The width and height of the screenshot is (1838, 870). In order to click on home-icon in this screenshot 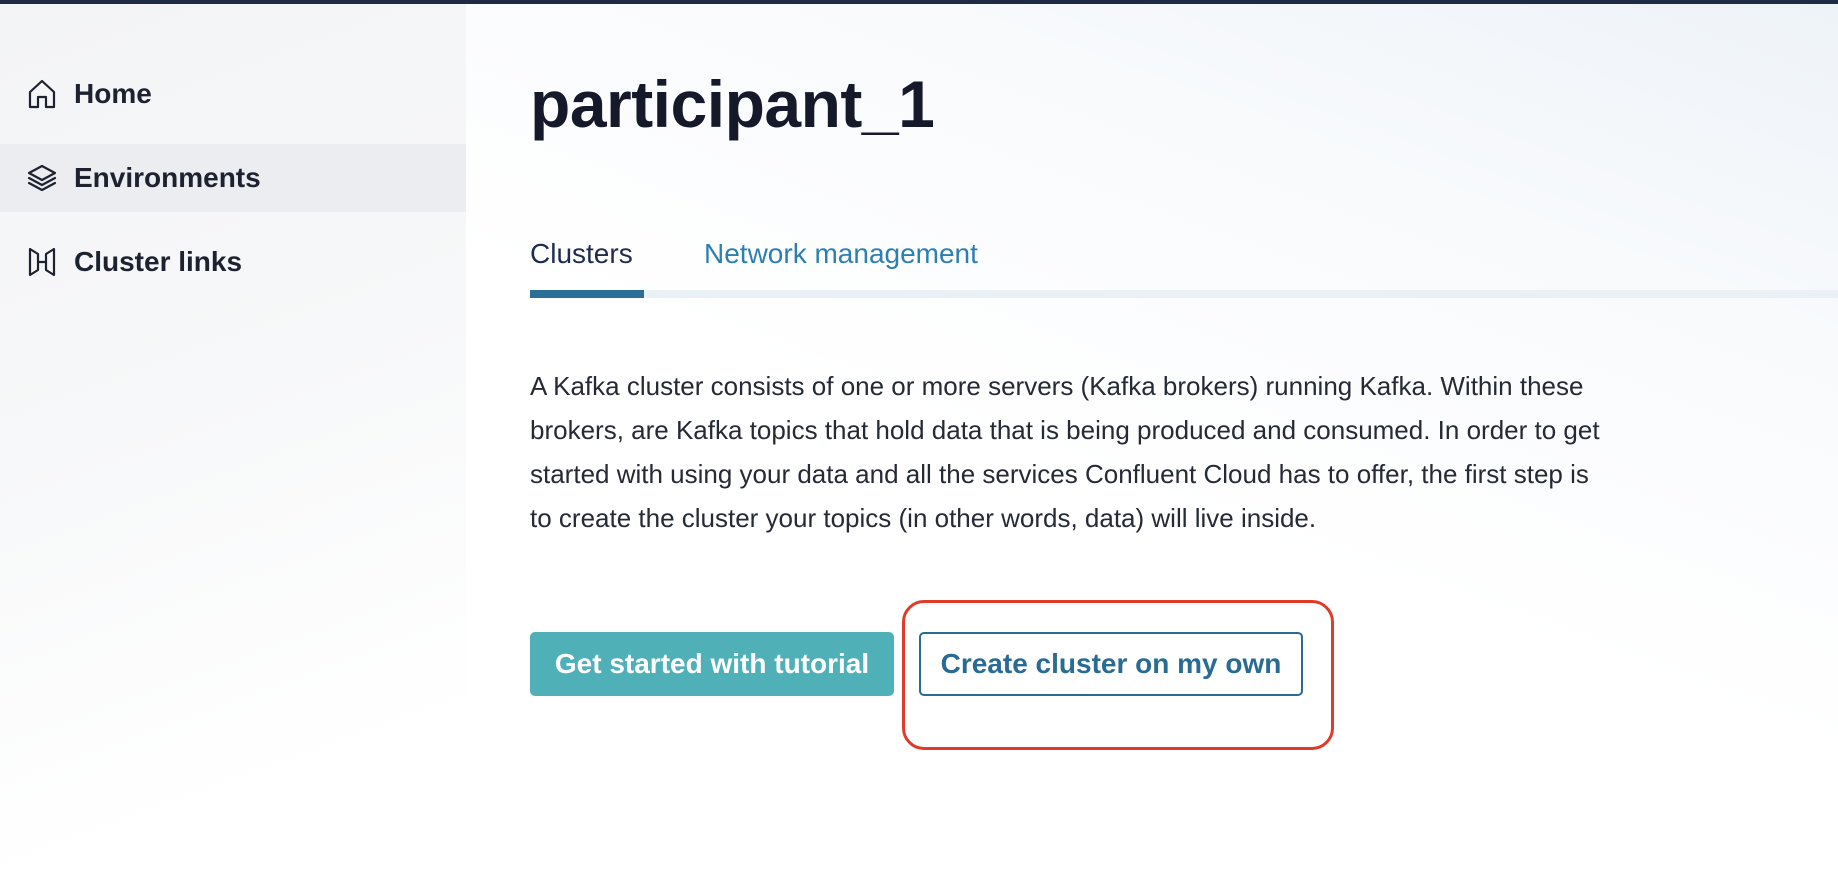, I will do `click(42, 94)`.